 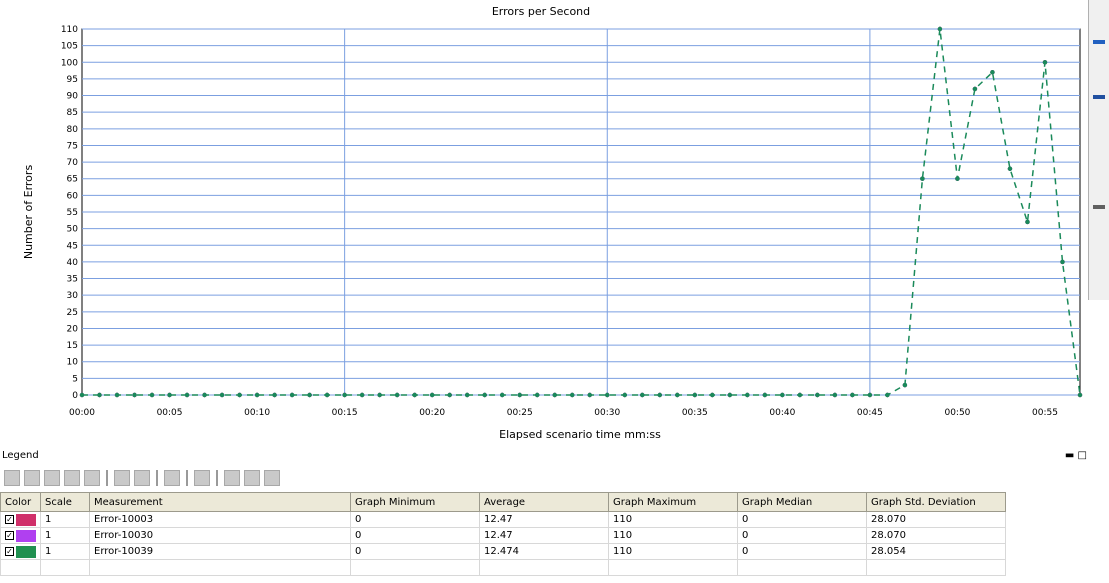 I want to click on legend-row: ✓ 1 Error-10030 0 12.47 110 0 28.070, so click(x=503, y=535).